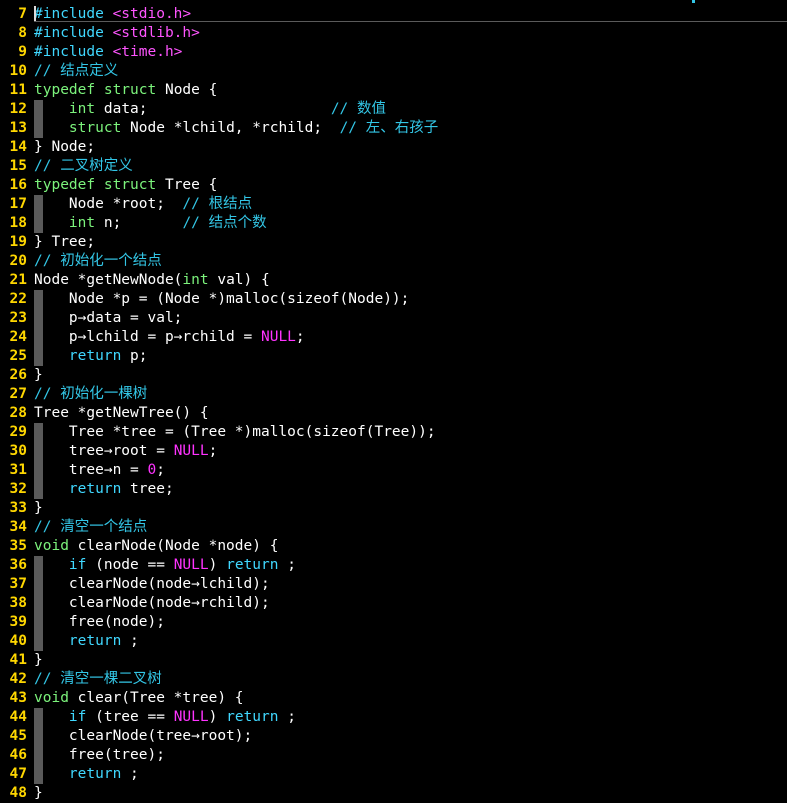  Describe the element at coordinates (393, 280) in the screenshot. I see `code-line: 21 Node *getNewNode(int val) {` at that location.